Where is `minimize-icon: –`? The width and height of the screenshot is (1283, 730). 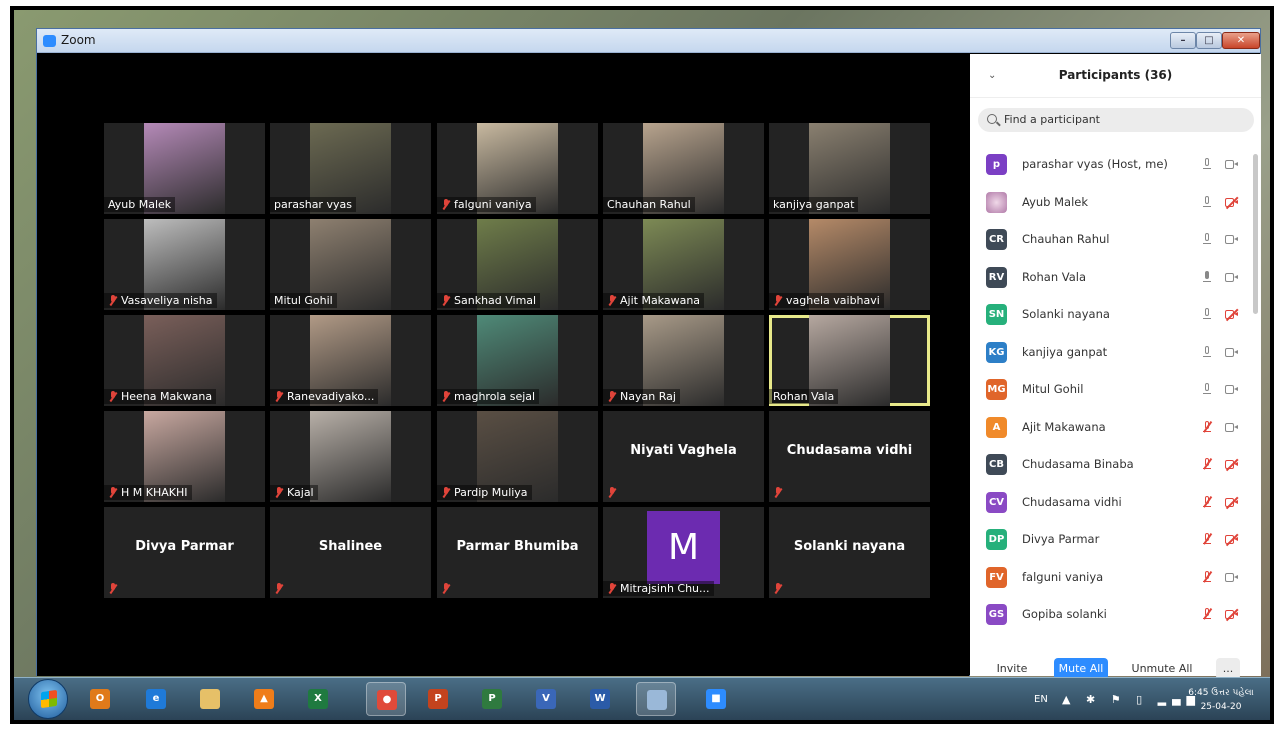 minimize-icon: – is located at coordinates (1183, 40).